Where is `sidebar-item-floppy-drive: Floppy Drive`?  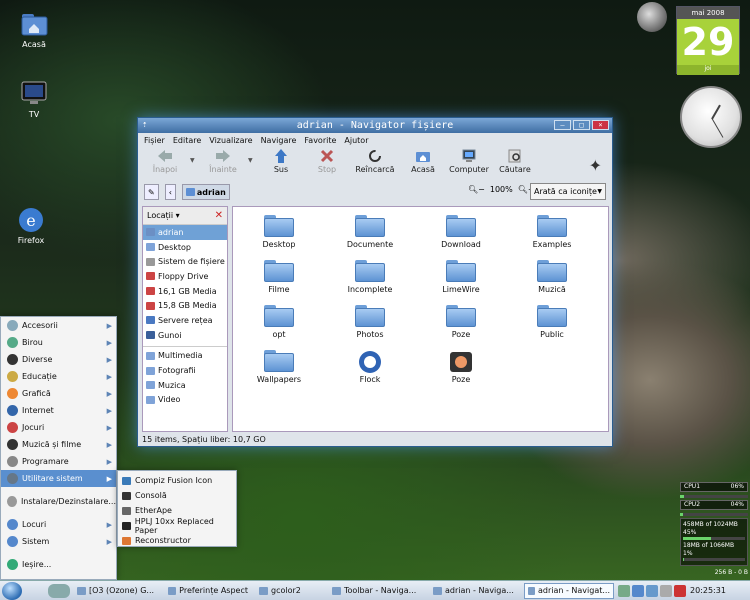
sidebar-item-floppy-drive: Floppy Drive is located at coordinates (185, 276).